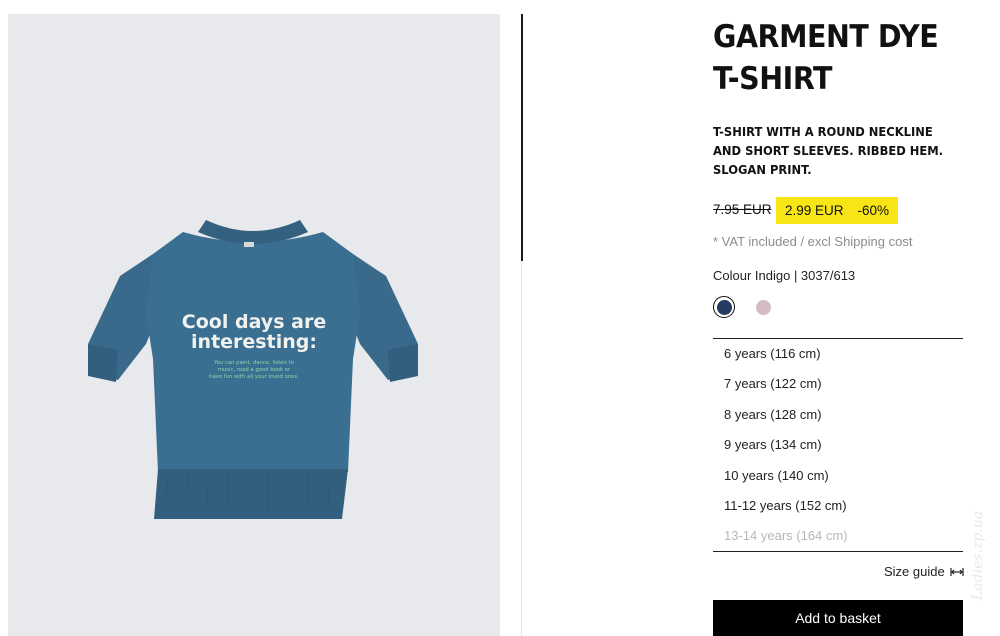 The image size is (1000, 636). I want to click on discount-percent: -60%, so click(873, 210).